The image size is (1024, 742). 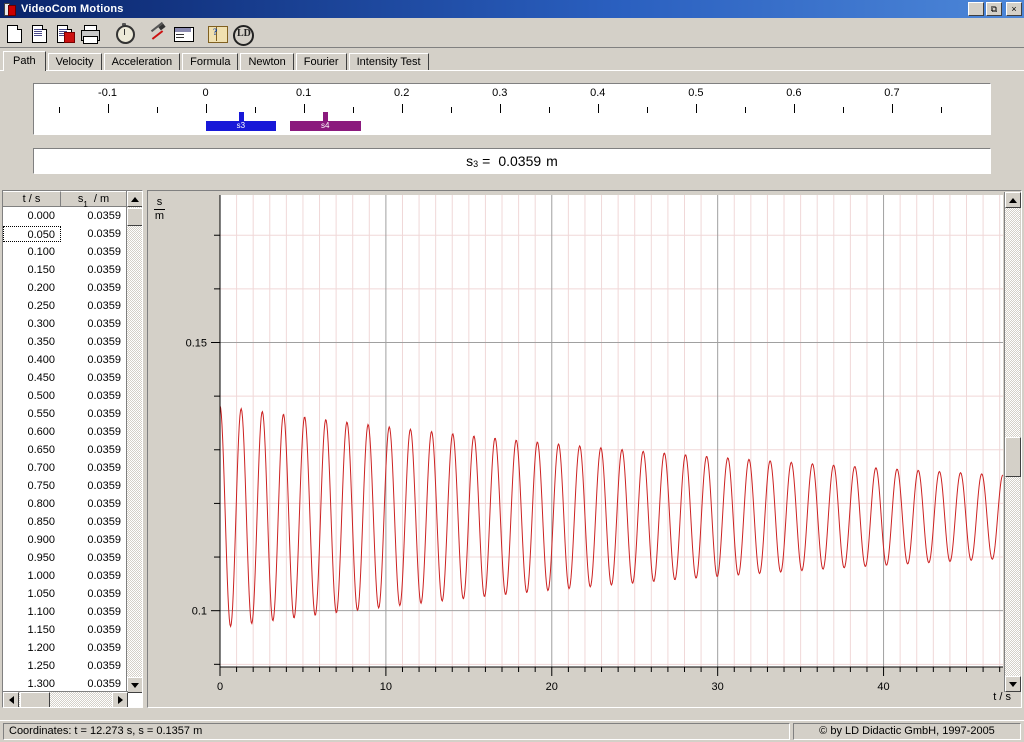 I want to click on cell-time: 1.000, so click(x=32, y=576).